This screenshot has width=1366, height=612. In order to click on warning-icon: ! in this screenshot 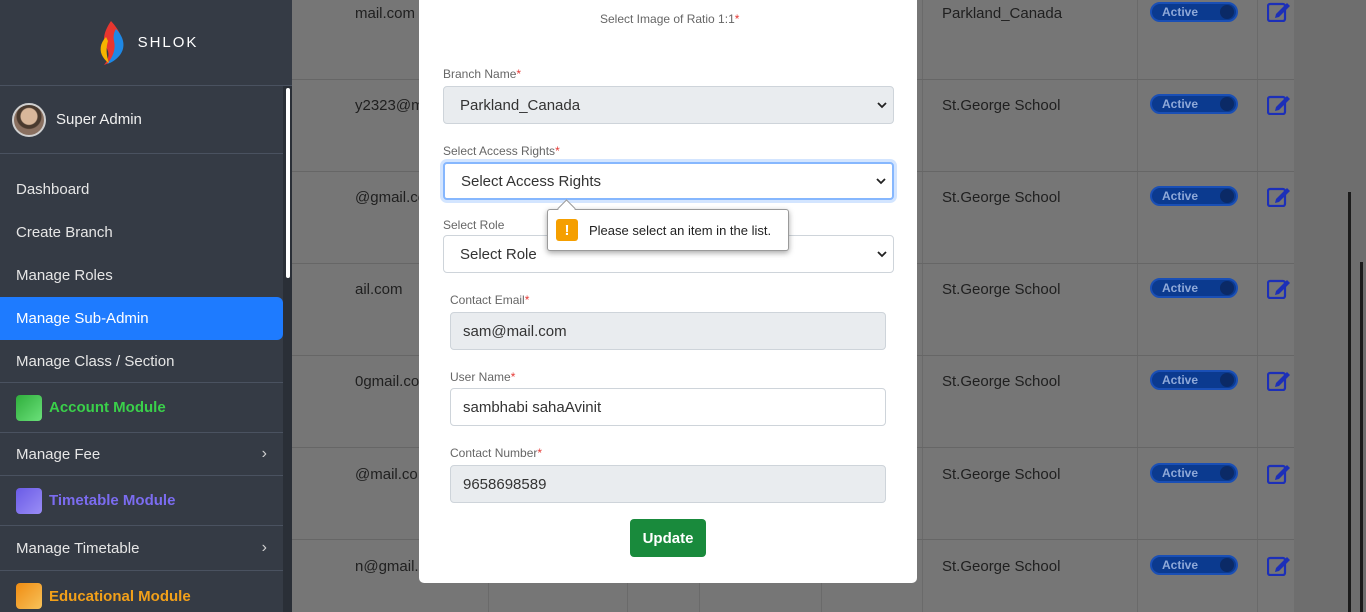, I will do `click(567, 230)`.